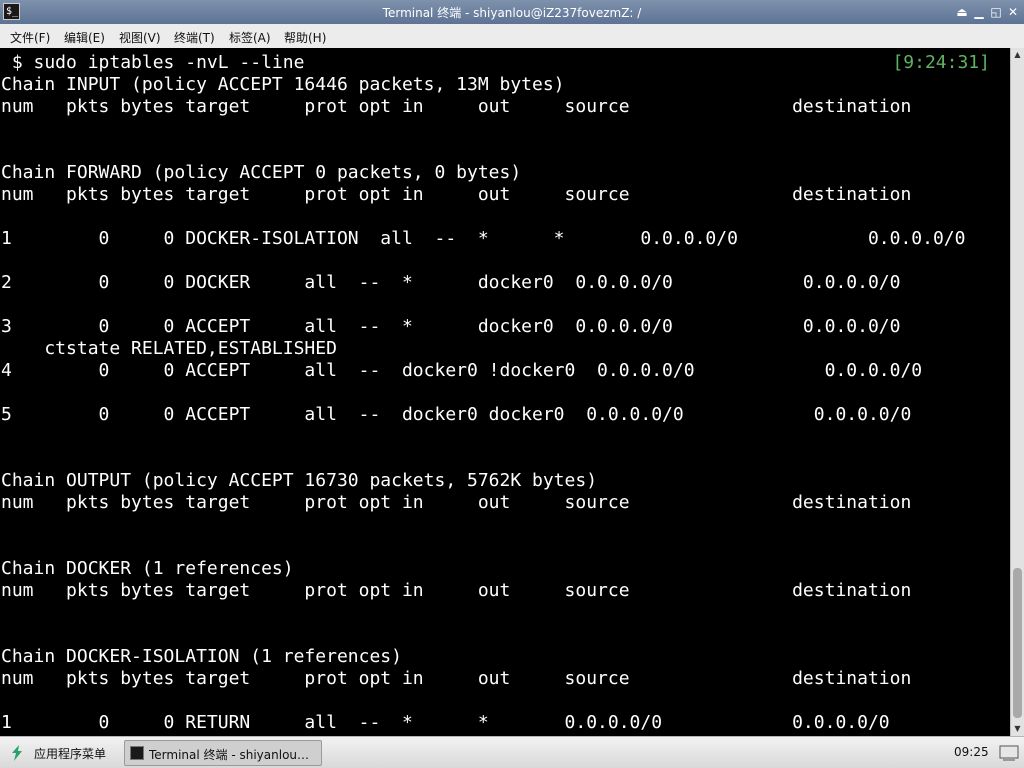 The height and width of the screenshot is (768, 1024). Describe the element at coordinates (140, 37) in the screenshot. I see `menu-view: 视图(V)` at that location.